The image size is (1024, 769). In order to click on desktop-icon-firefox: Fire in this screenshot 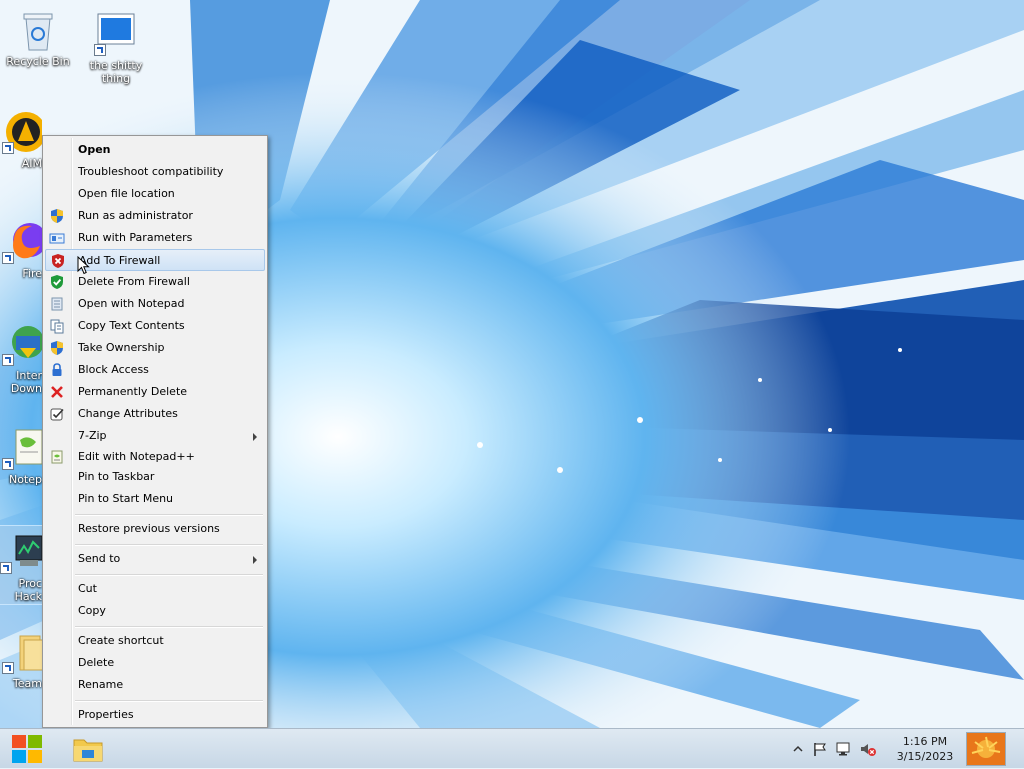, I will do `click(22, 250)`.